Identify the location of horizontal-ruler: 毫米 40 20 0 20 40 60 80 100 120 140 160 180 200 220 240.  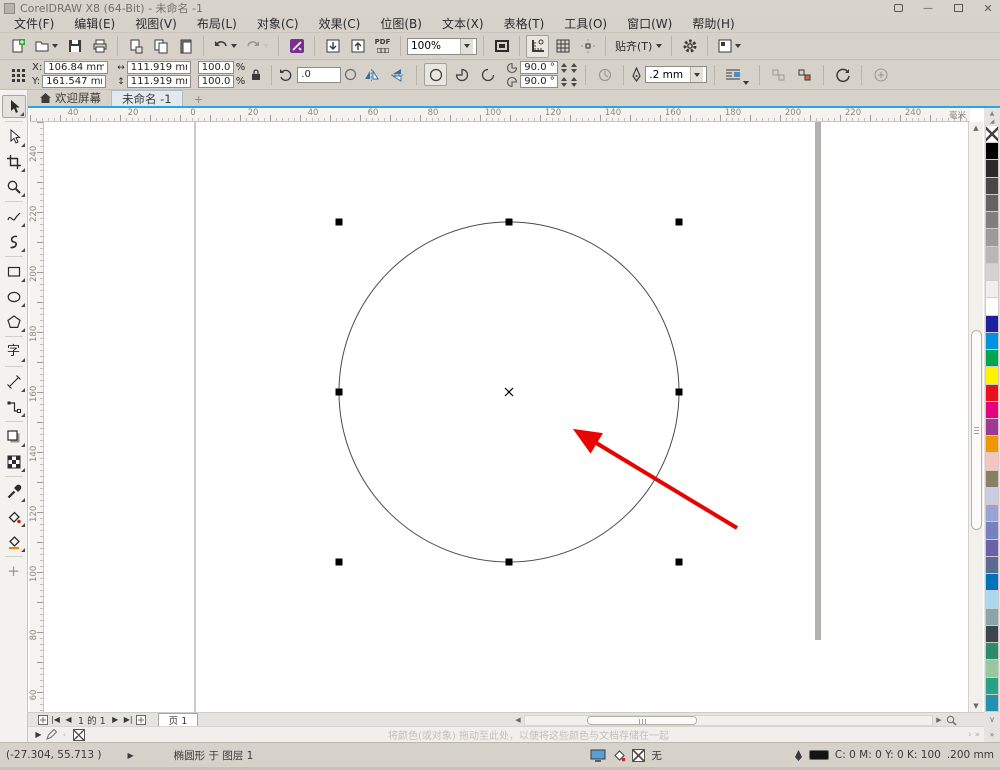
(500, 115).